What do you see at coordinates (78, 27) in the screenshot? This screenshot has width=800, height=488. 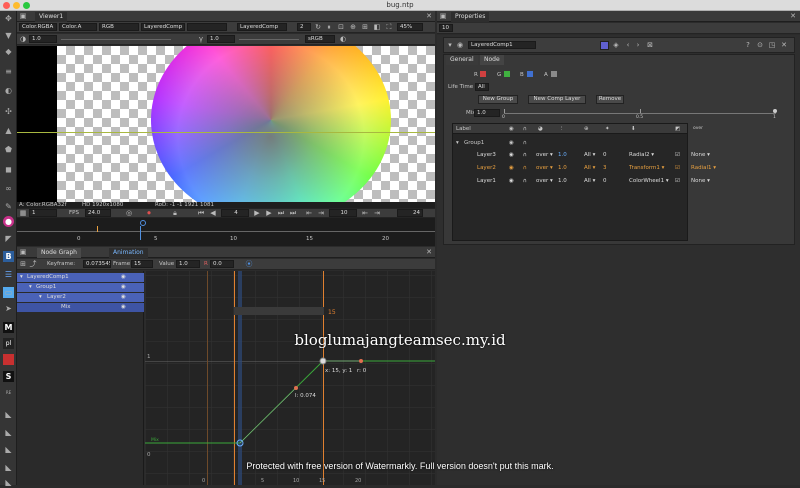 I see `alpha-select: Color.A` at bounding box center [78, 27].